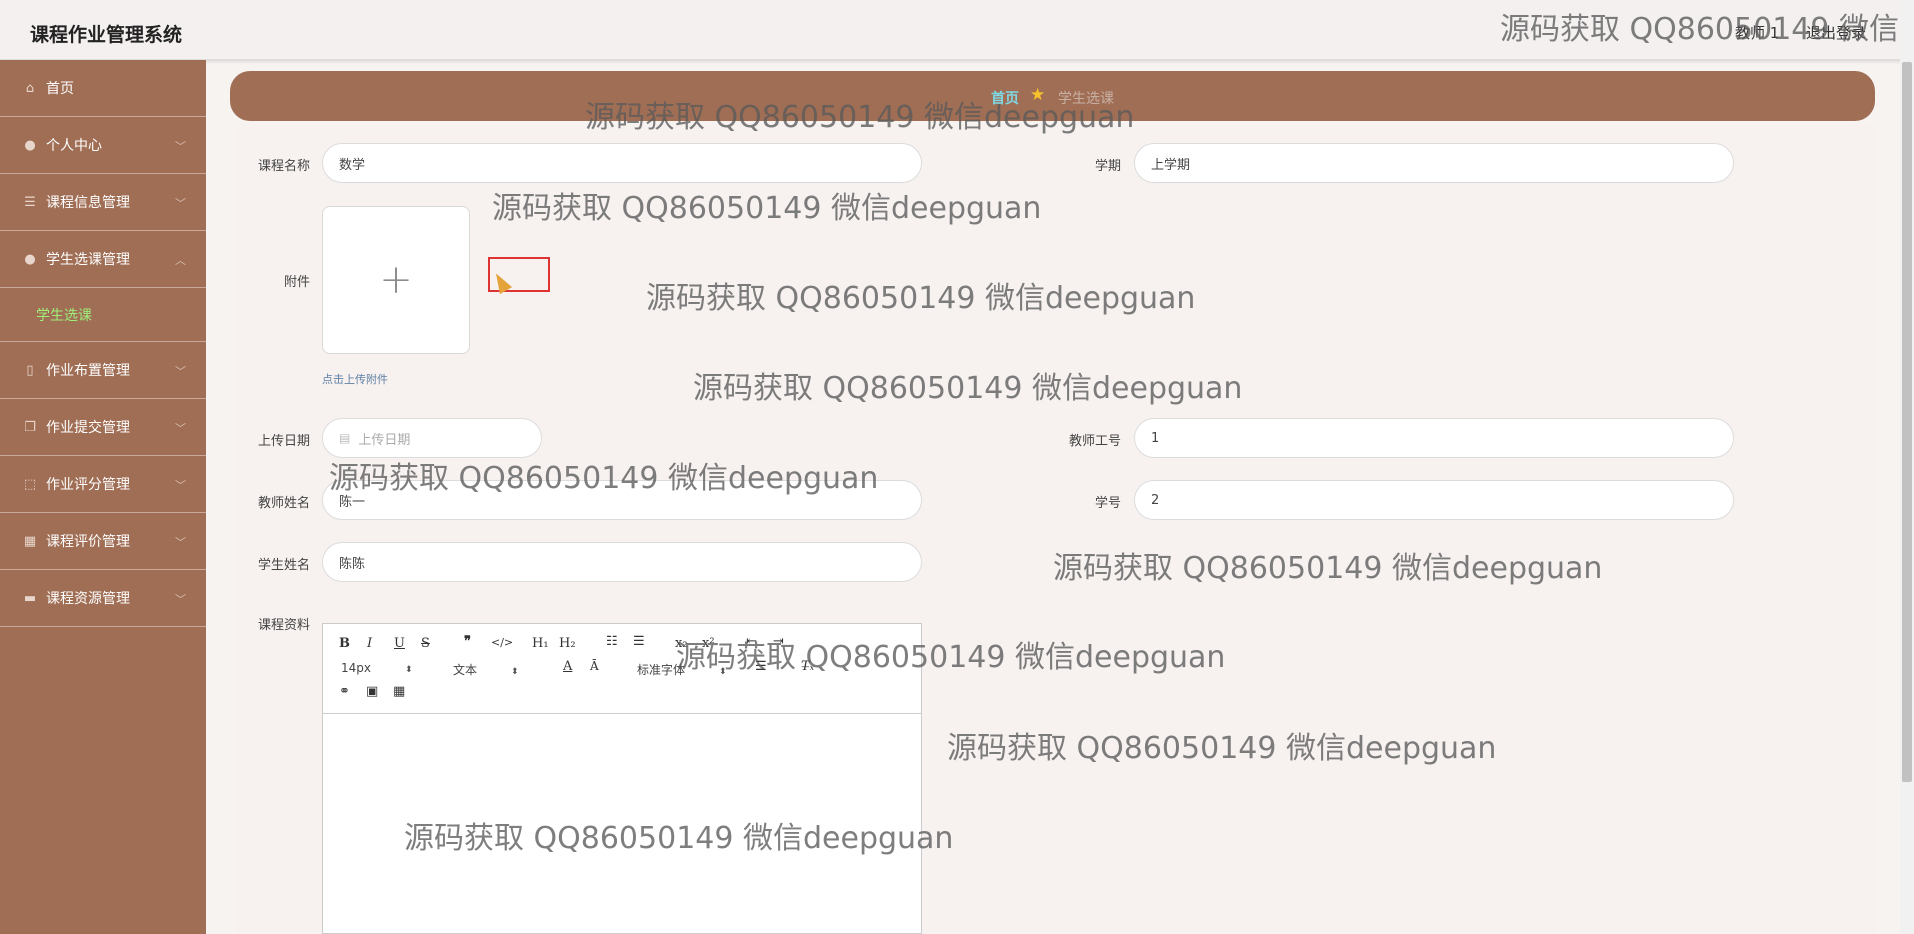 The width and height of the screenshot is (1914, 934). Describe the element at coordinates (60, 89) in the screenshot. I see `sidebar-item-label: 首页` at that location.